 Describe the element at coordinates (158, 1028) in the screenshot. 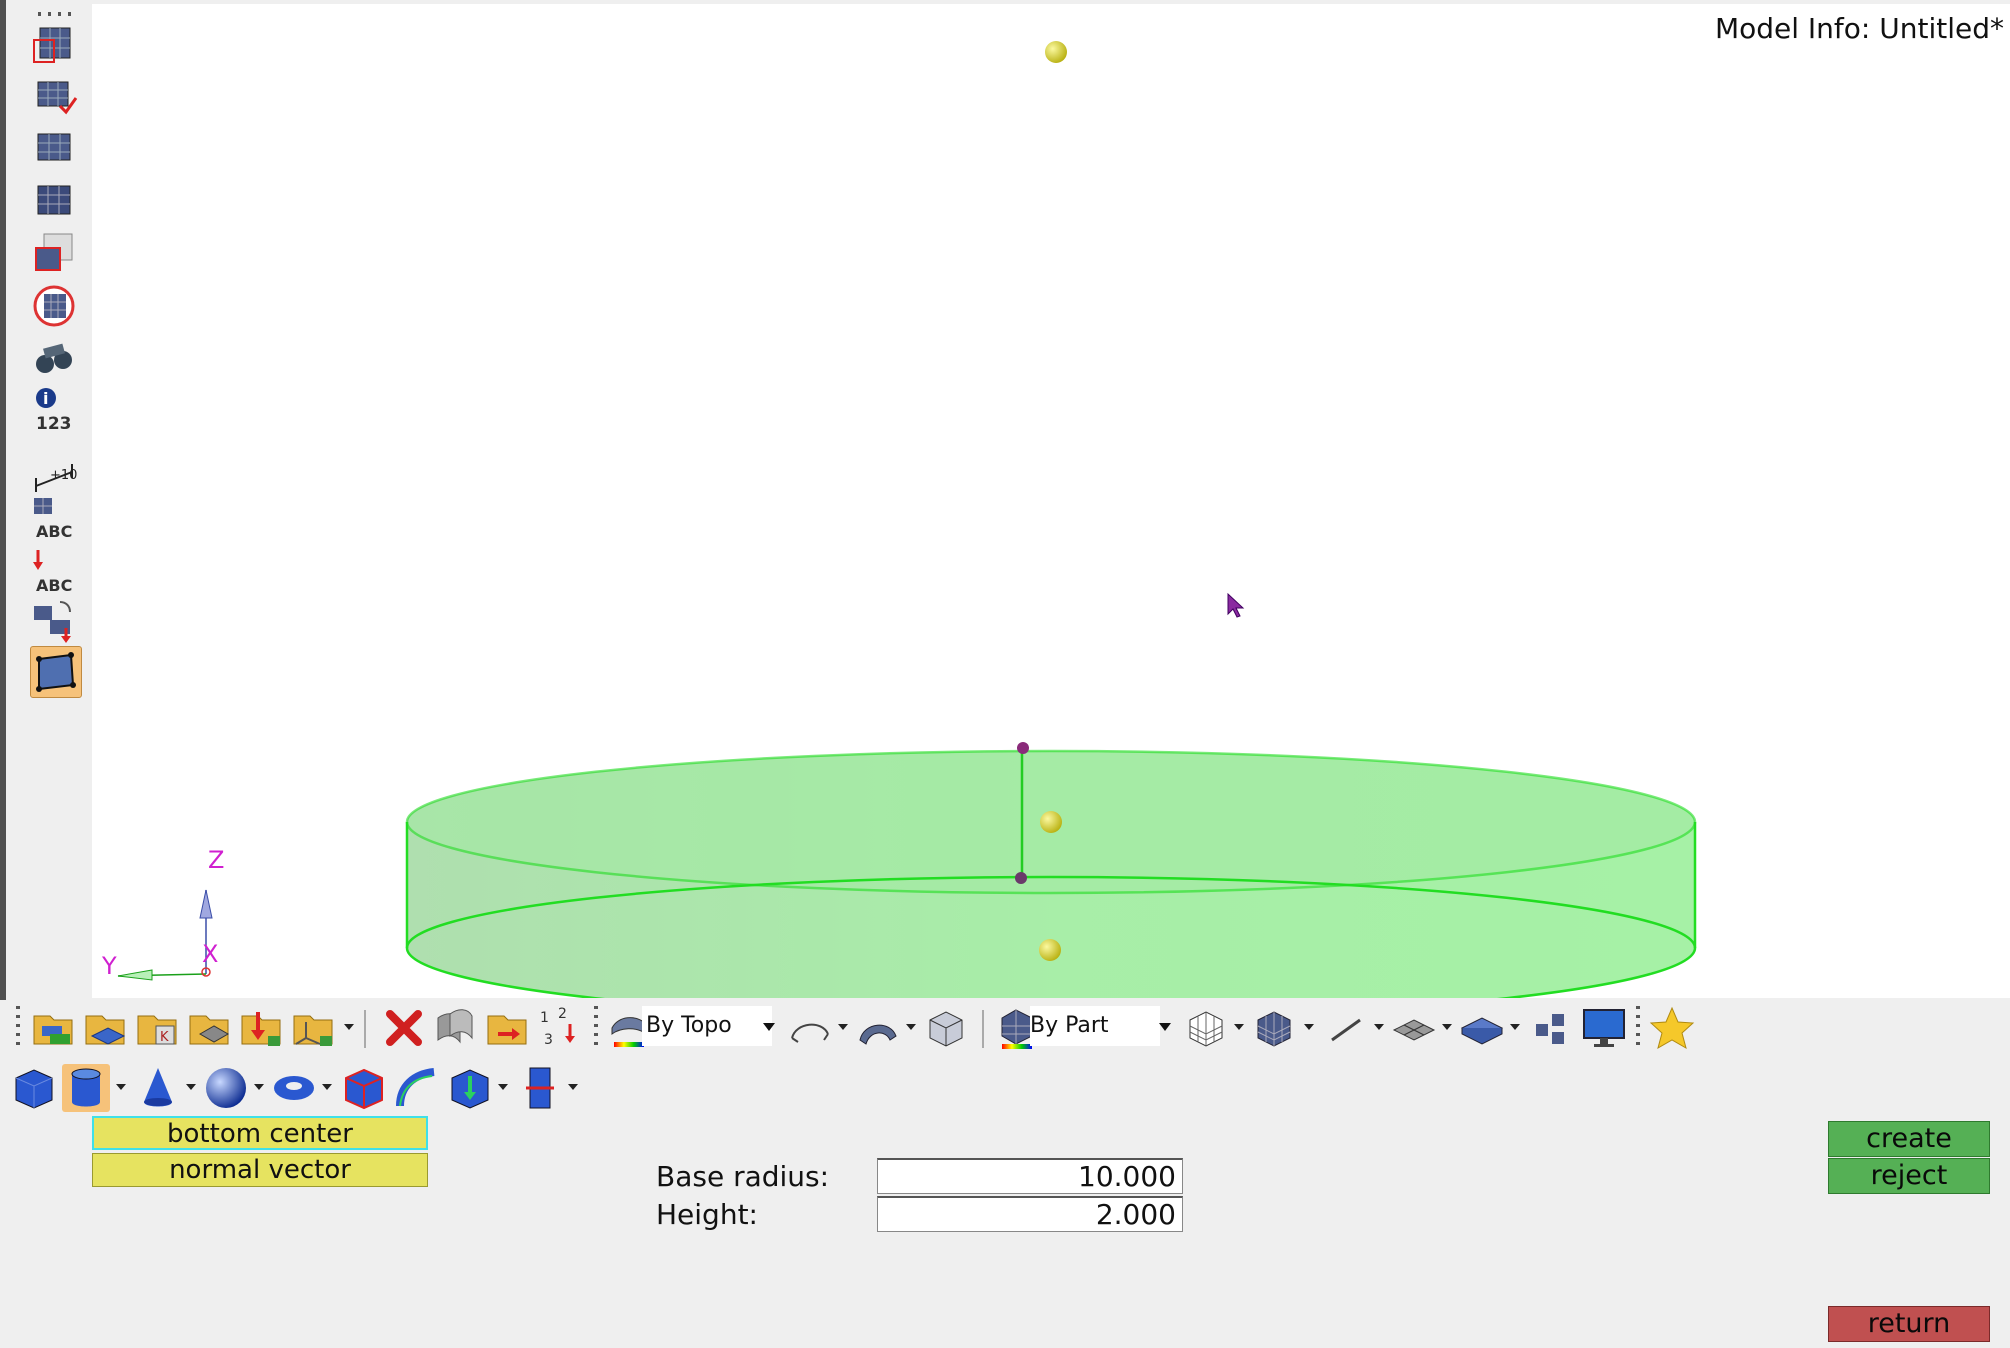

I see `import-solver-icon: K` at that location.